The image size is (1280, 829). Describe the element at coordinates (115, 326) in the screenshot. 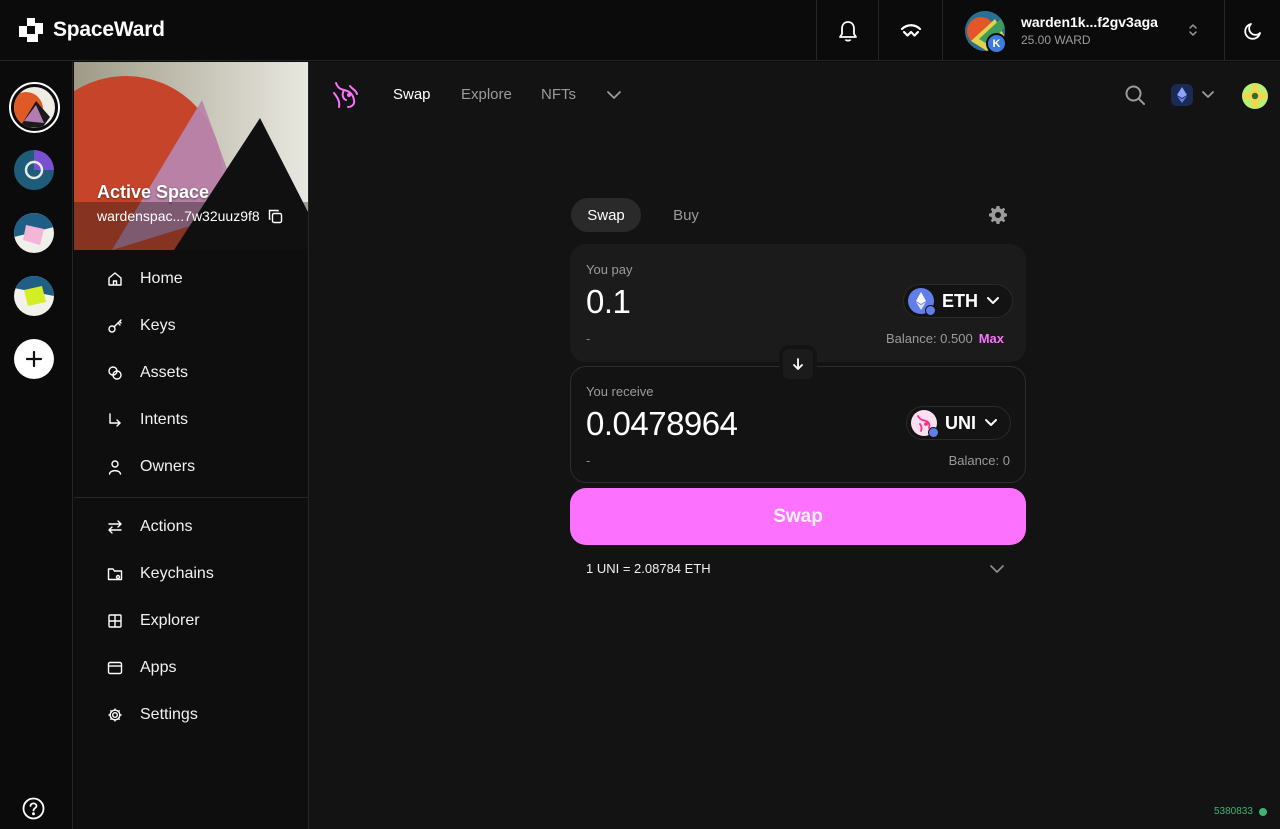

I see `key-icon` at that location.